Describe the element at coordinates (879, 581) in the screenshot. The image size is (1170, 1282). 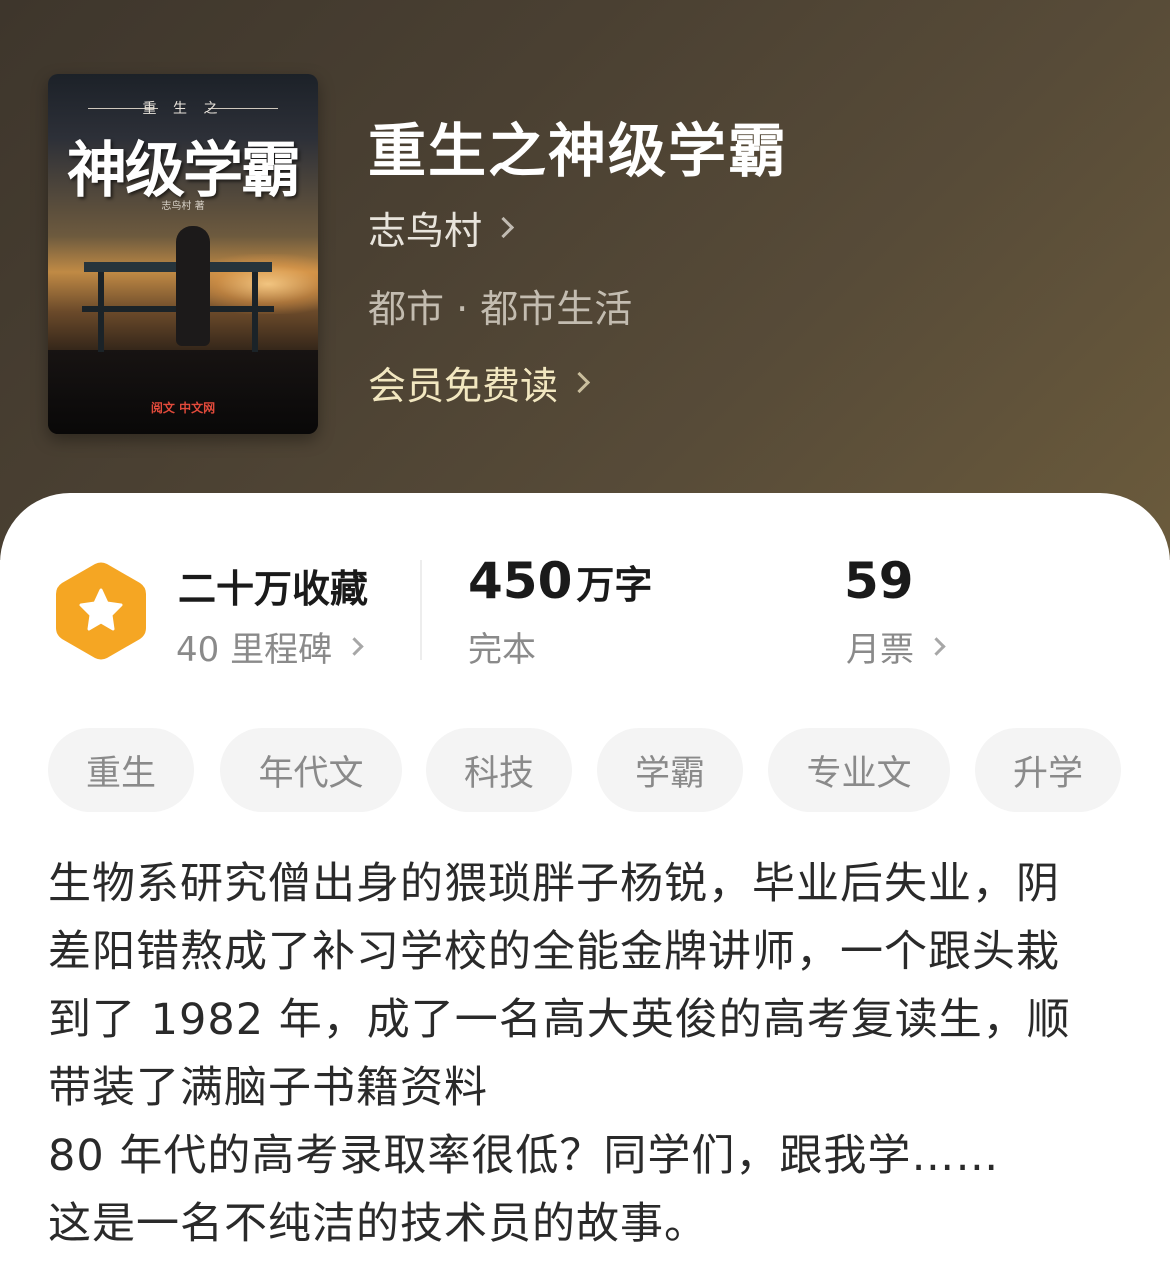
I see `monthly-ticket-count: 59` at that location.